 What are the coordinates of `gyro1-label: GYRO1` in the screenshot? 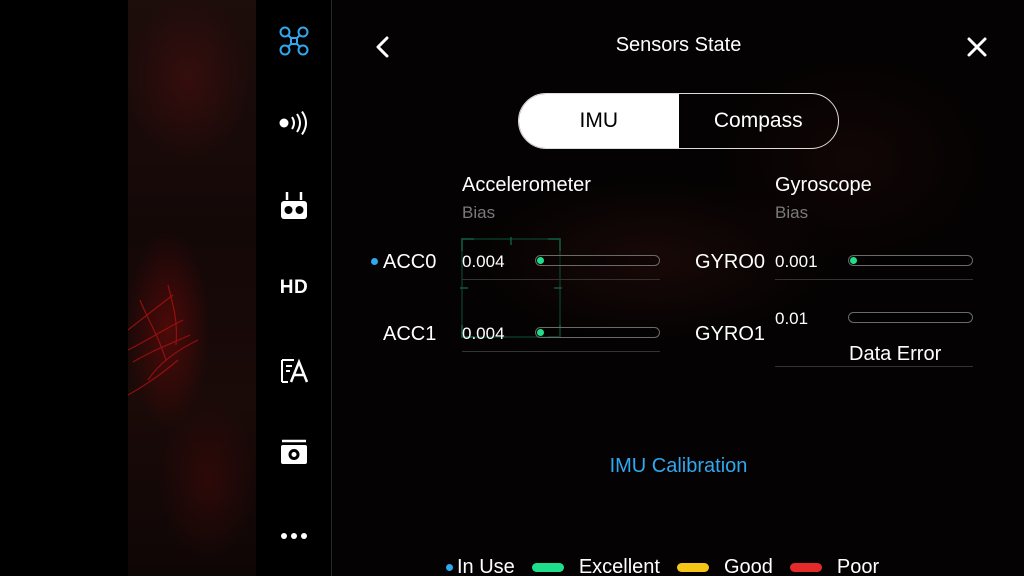 It's located at (730, 334).